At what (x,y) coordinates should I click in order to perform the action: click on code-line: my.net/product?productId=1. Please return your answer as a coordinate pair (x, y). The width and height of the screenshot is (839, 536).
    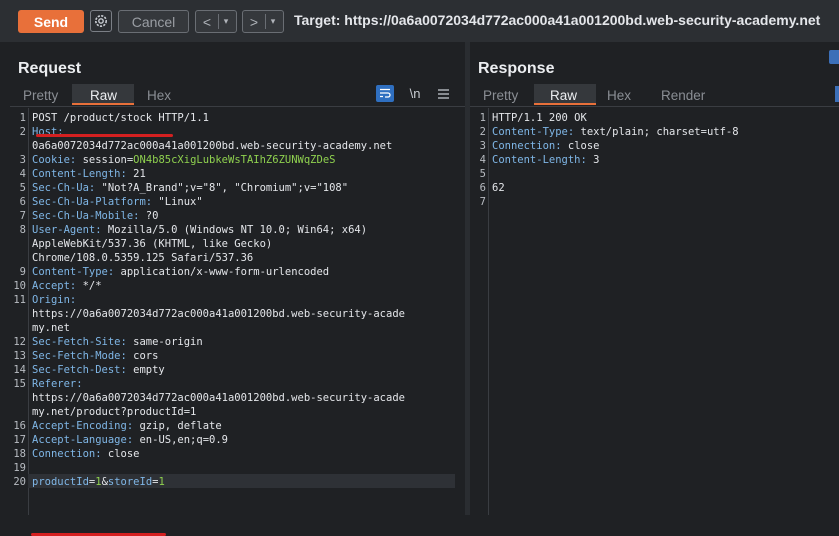
    Looking at the image, I should click on (114, 412).